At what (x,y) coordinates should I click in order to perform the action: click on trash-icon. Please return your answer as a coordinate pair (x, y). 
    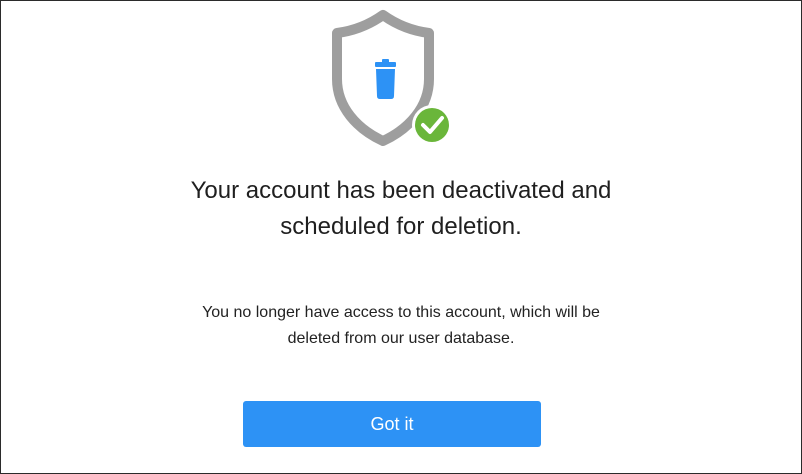
    Looking at the image, I should click on (385, 79).